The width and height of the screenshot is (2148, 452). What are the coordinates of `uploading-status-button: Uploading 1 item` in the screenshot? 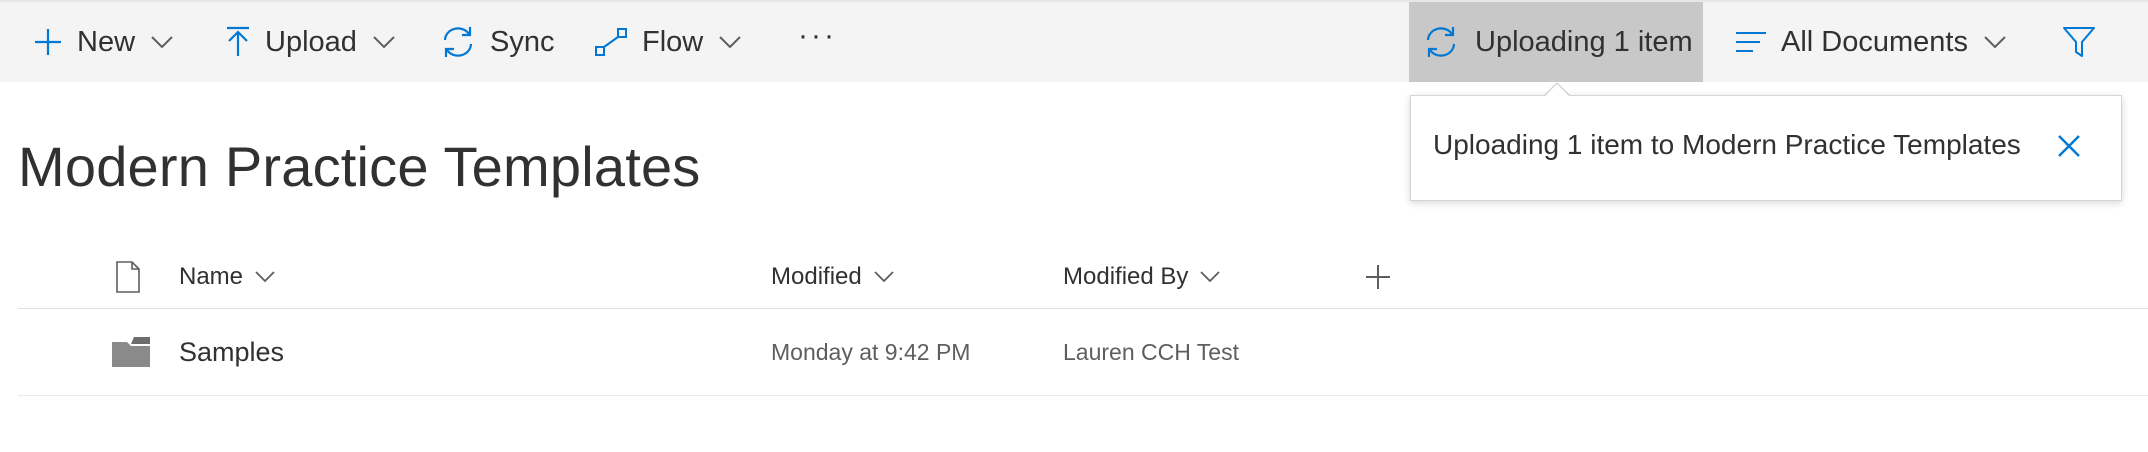 It's located at (1556, 42).